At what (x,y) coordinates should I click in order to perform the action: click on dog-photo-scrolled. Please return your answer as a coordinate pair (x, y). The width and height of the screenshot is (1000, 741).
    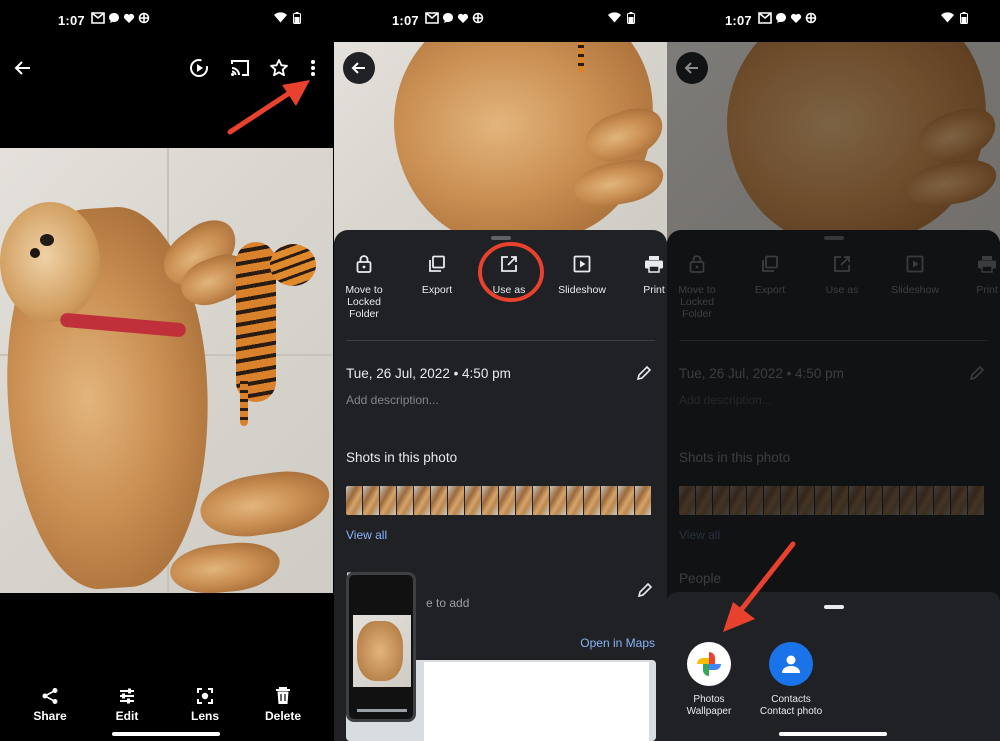
    Looking at the image, I should click on (500, 142).